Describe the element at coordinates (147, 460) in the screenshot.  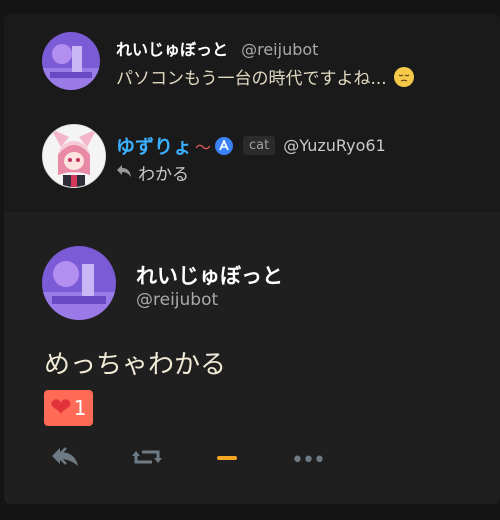
I see `renote-icon` at that location.